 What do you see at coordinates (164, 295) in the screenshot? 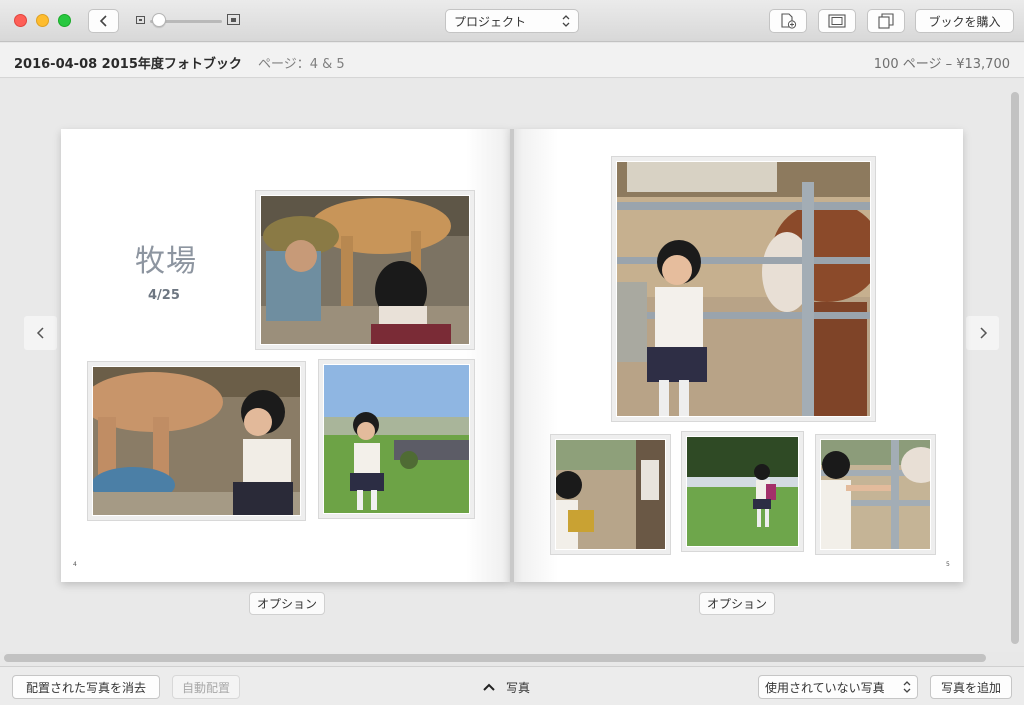
I see `page-date-text: 4/25` at bounding box center [164, 295].